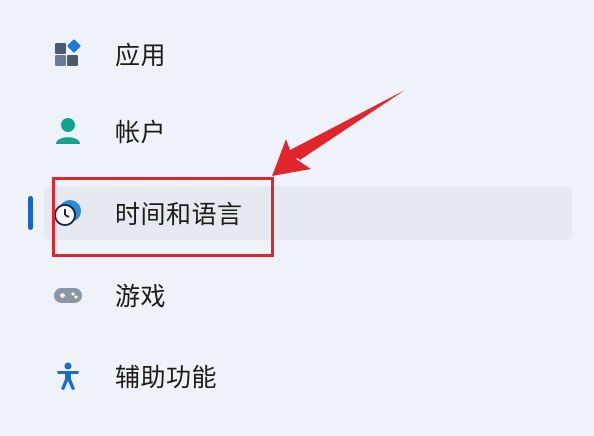  Describe the element at coordinates (166, 377) in the screenshot. I see `nav-item-label: 辅助功能` at that location.